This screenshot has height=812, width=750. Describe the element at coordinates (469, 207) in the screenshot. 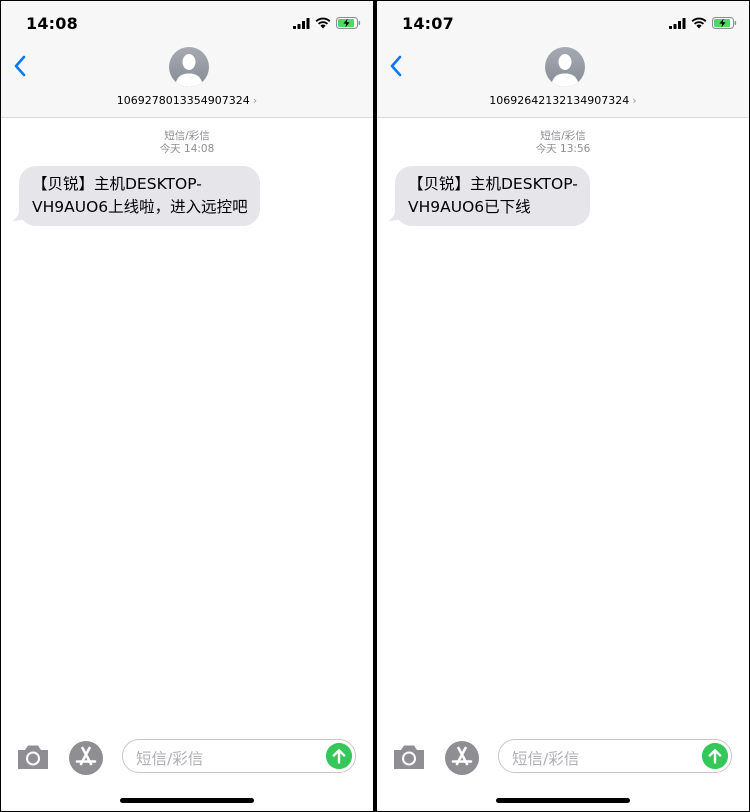

I see `message-line-2: VH9AUO6已下线` at that location.